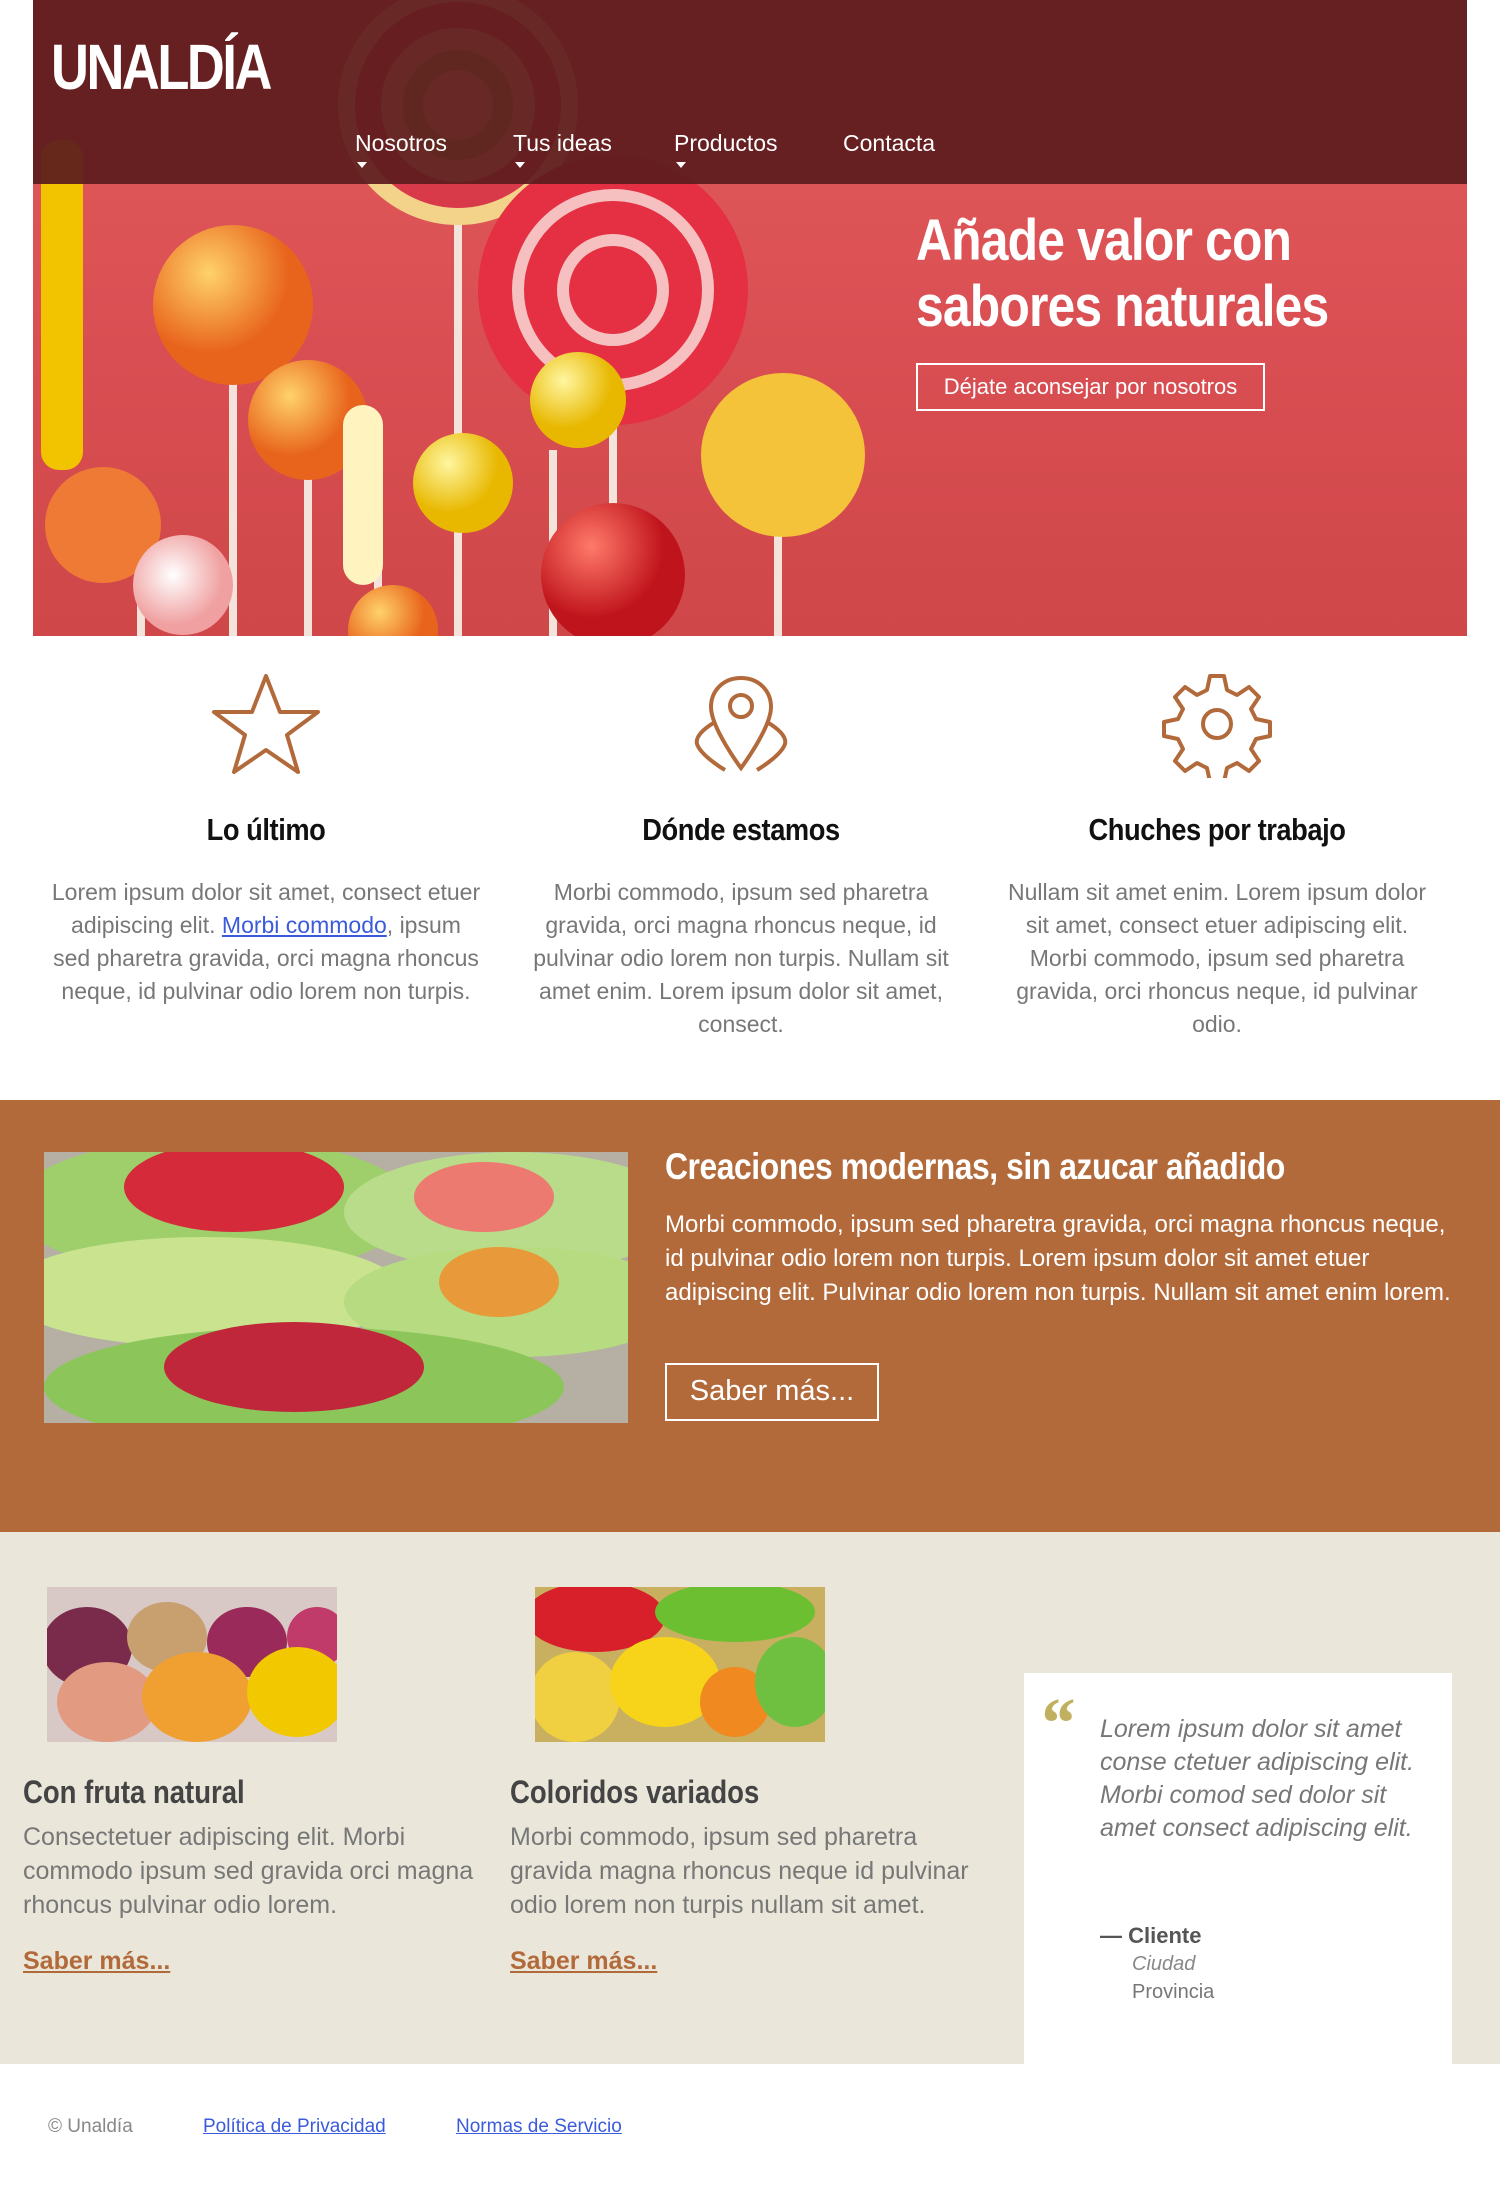  Describe the element at coordinates (726, 143) in the screenshot. I see `nav-label: Productos` at that location.